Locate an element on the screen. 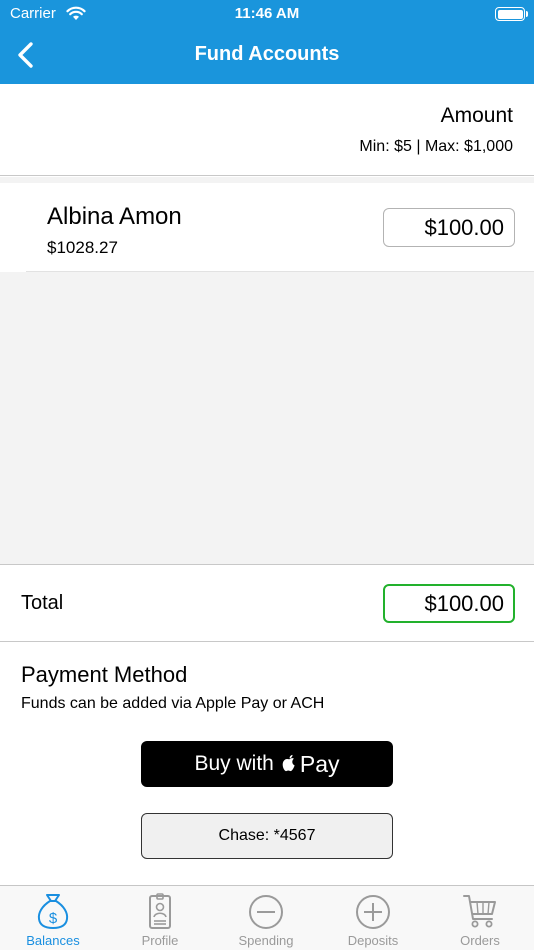 The image size is (534, 950). tab-deposits: Deposits is located at coordinates (373, 918).